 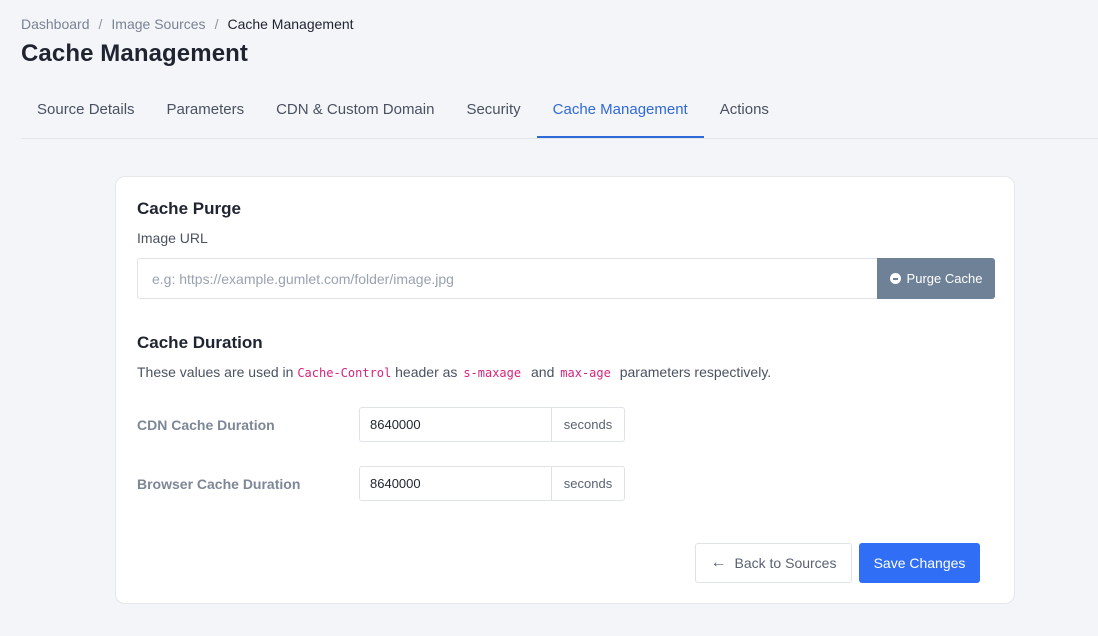 What do you see at coordinates (695, 372) in the screenshot?
I see `desc-suffix: parameters respectively.` at bounding box center [695, 372].